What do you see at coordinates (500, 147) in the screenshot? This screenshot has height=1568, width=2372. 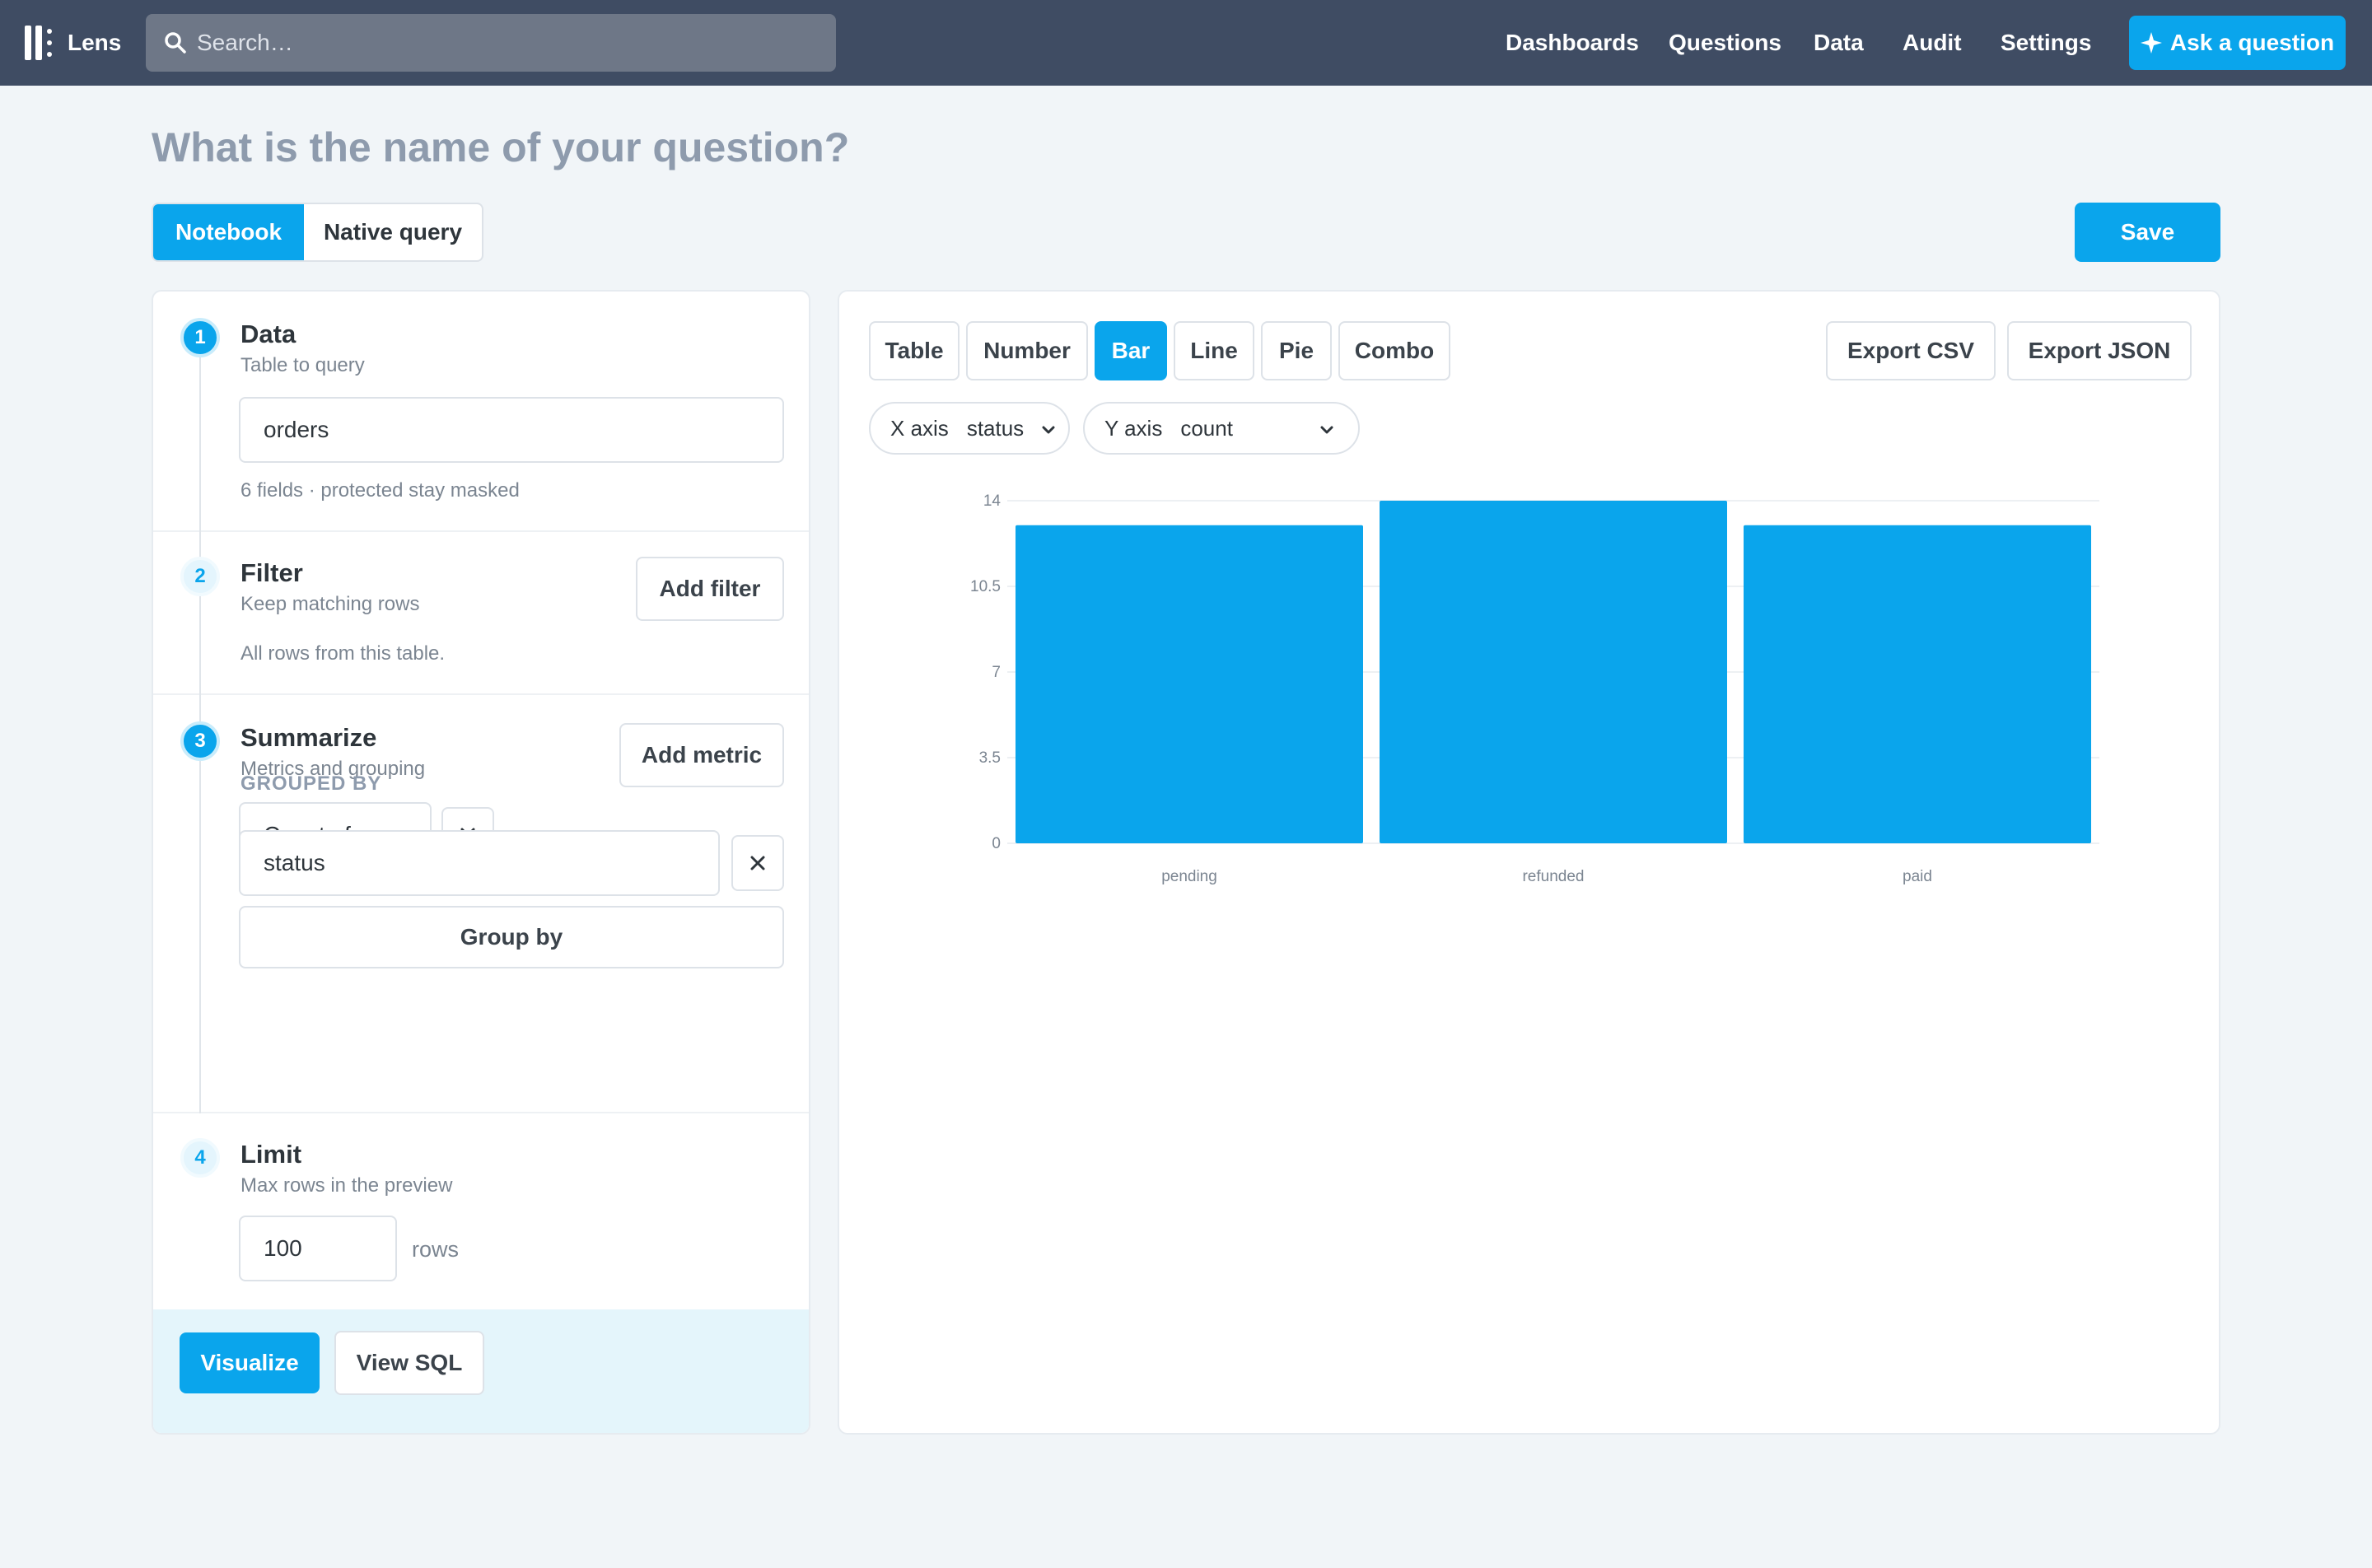 I see `question-title: What is the name of your question?` at bounding box center [500, 147].